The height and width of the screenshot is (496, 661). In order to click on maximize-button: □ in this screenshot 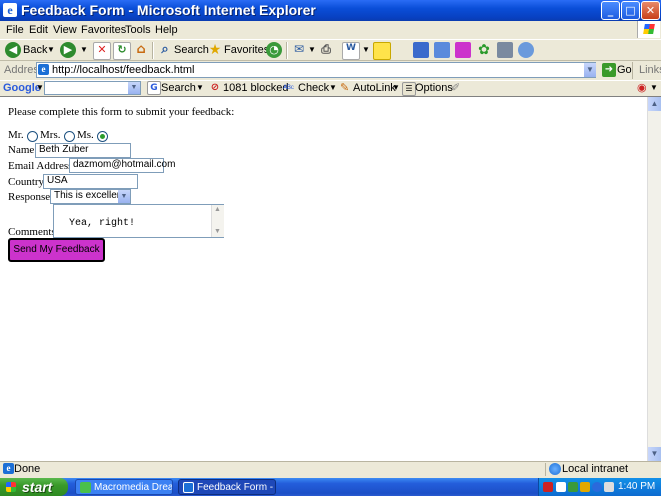, I will do `click(630, 10)`.